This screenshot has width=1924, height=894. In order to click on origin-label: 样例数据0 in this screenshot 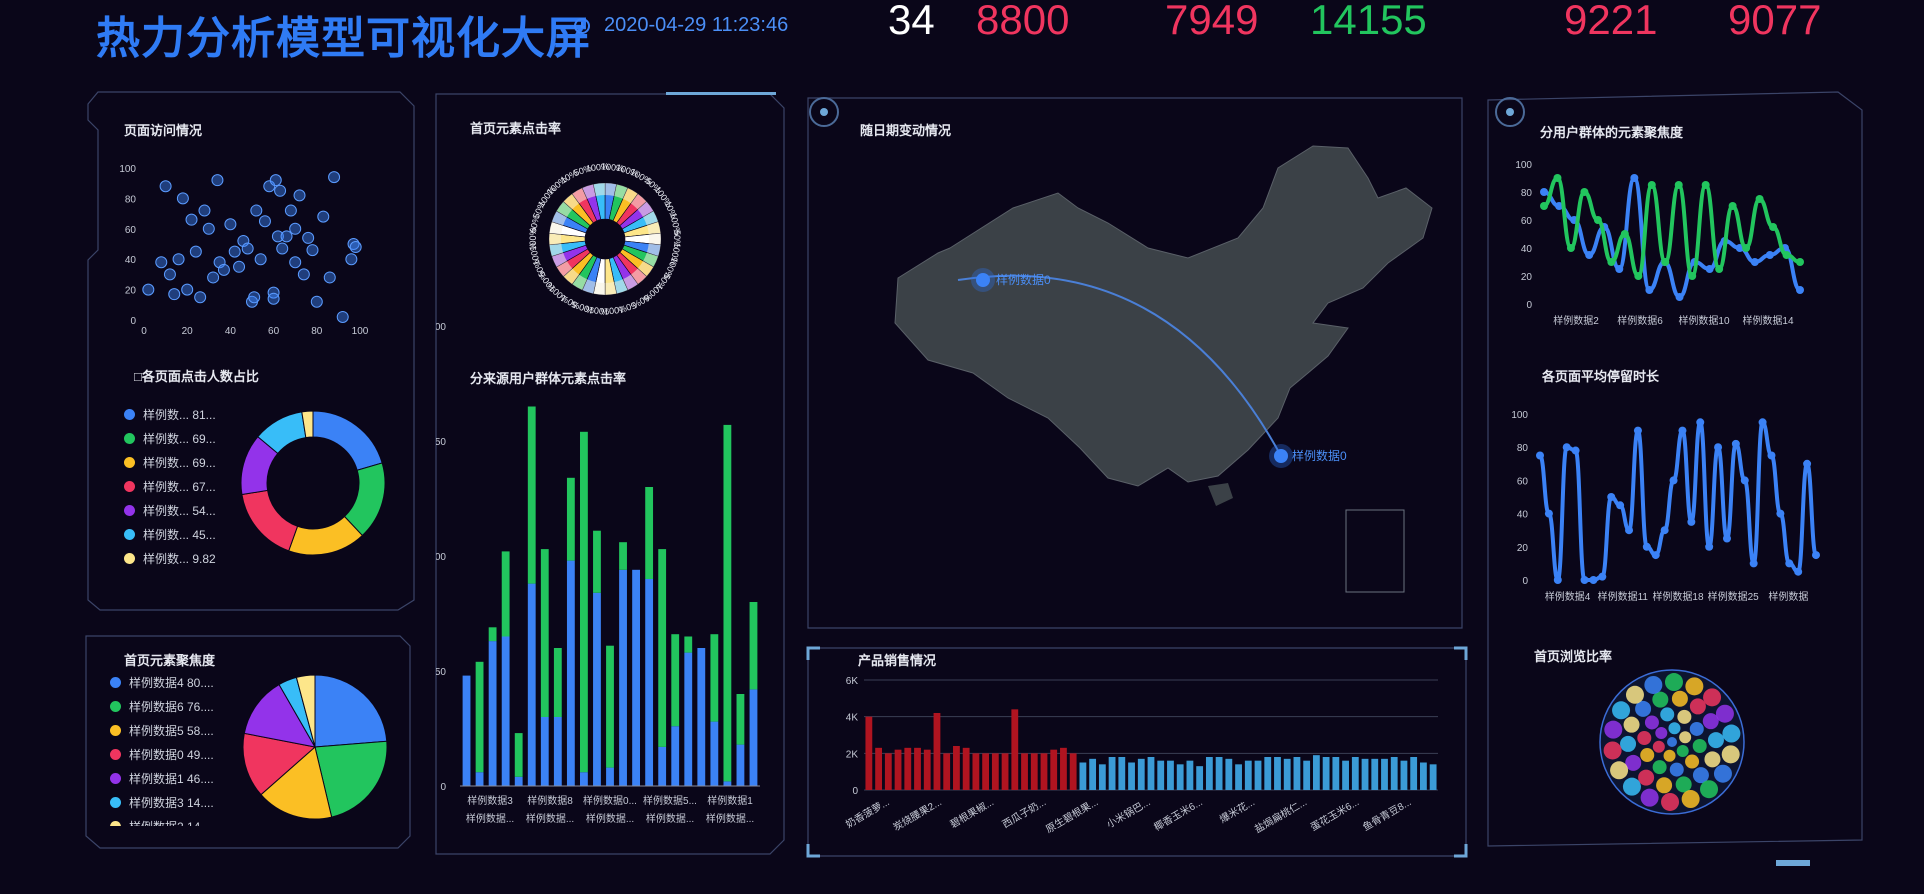, I will do `click(1023, 279)`.